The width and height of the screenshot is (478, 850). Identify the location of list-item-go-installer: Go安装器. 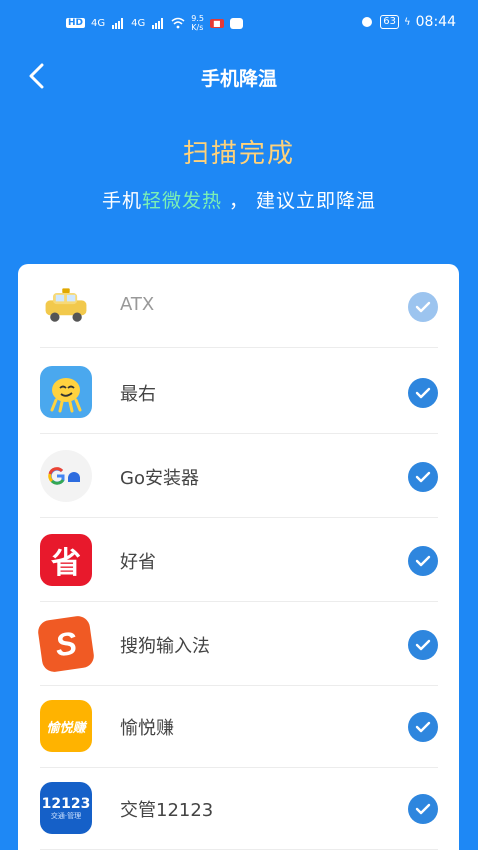
(239, 476).